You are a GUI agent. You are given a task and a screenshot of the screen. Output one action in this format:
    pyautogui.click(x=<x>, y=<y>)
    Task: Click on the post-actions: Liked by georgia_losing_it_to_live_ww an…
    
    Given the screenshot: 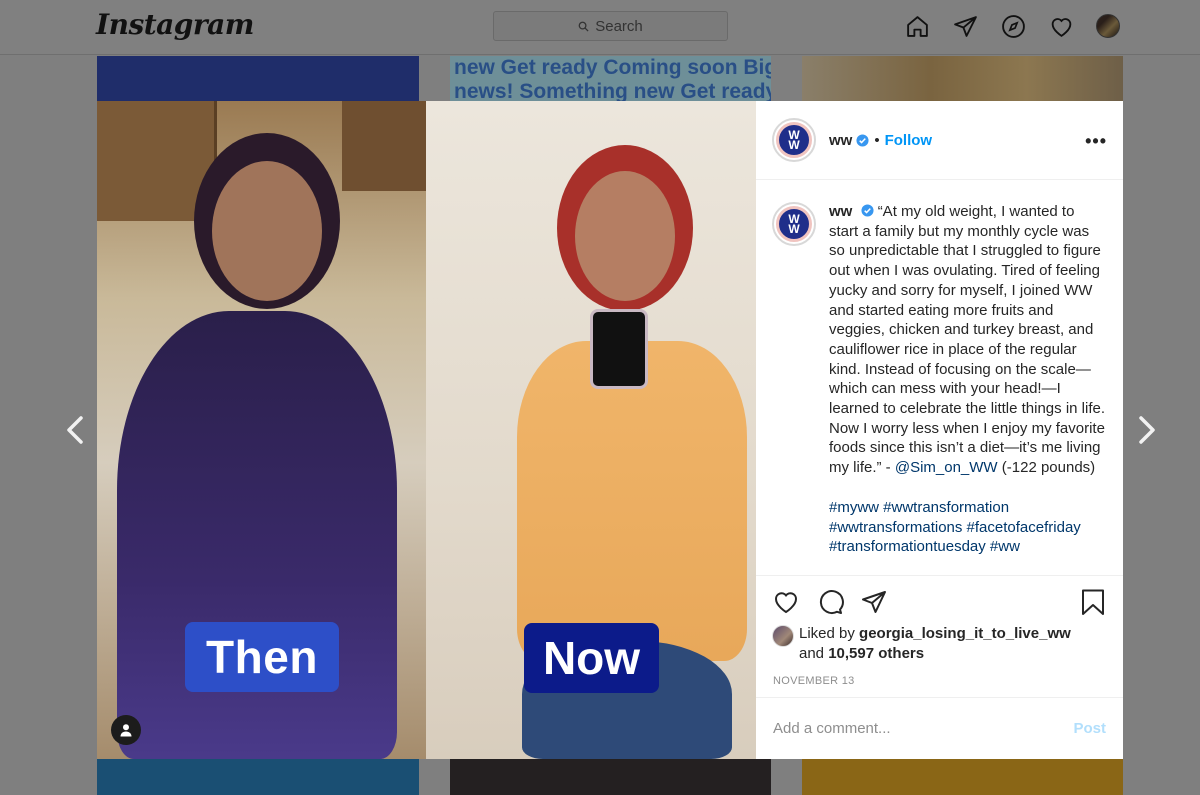 What is the action you would take?
    pyautogui.click(x=939, y=636)
    